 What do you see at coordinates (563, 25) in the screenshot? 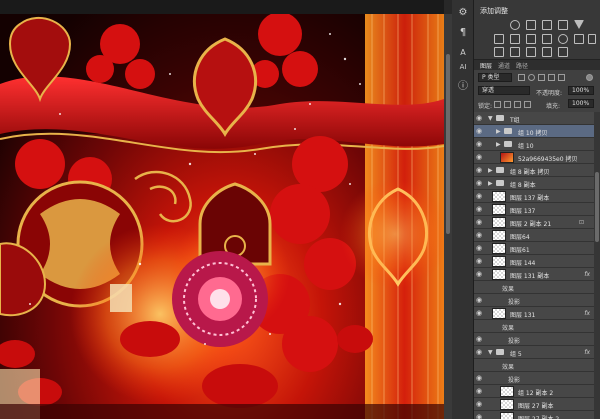
I see `exposure-icon` at bounding box center [563, 25].